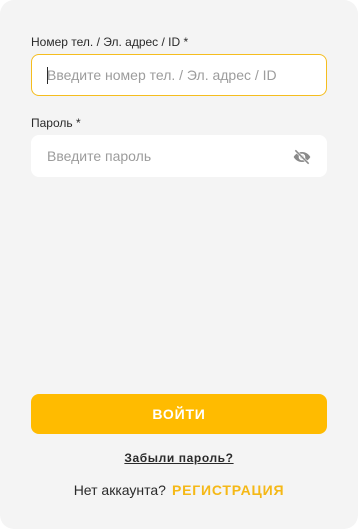  I want to click on text-cursor, so click(47, 75).